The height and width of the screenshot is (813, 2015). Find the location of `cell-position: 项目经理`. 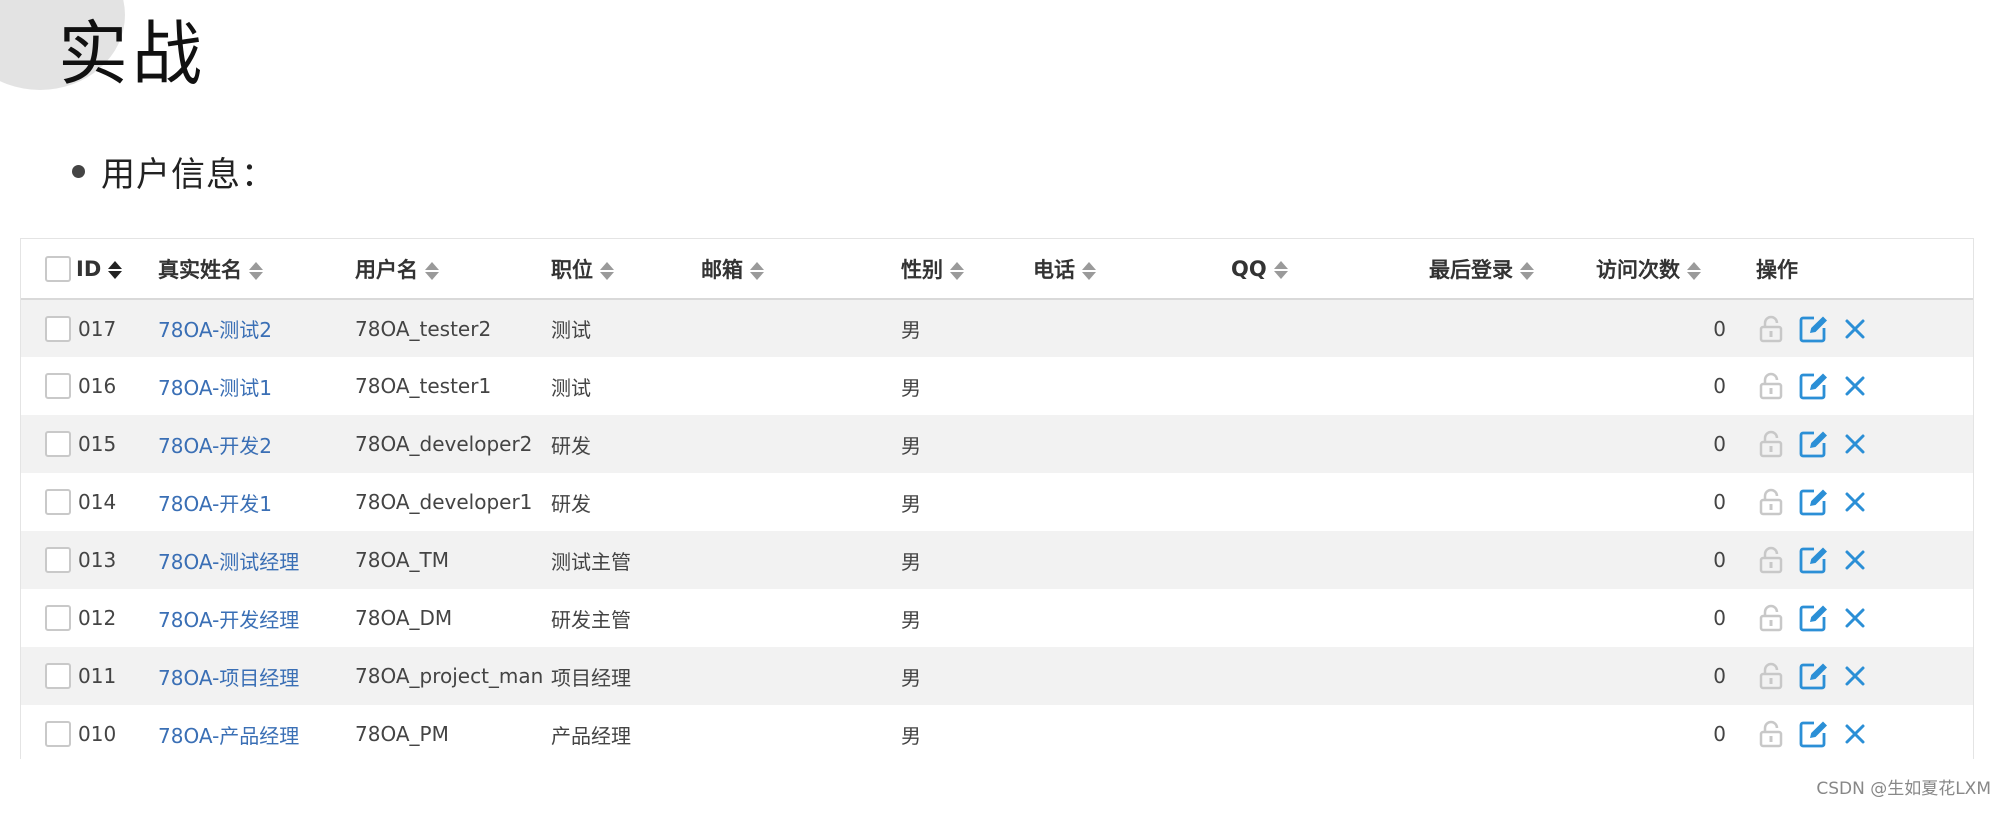

cell-position: 项目经理 is located at coordinates (591, 677).